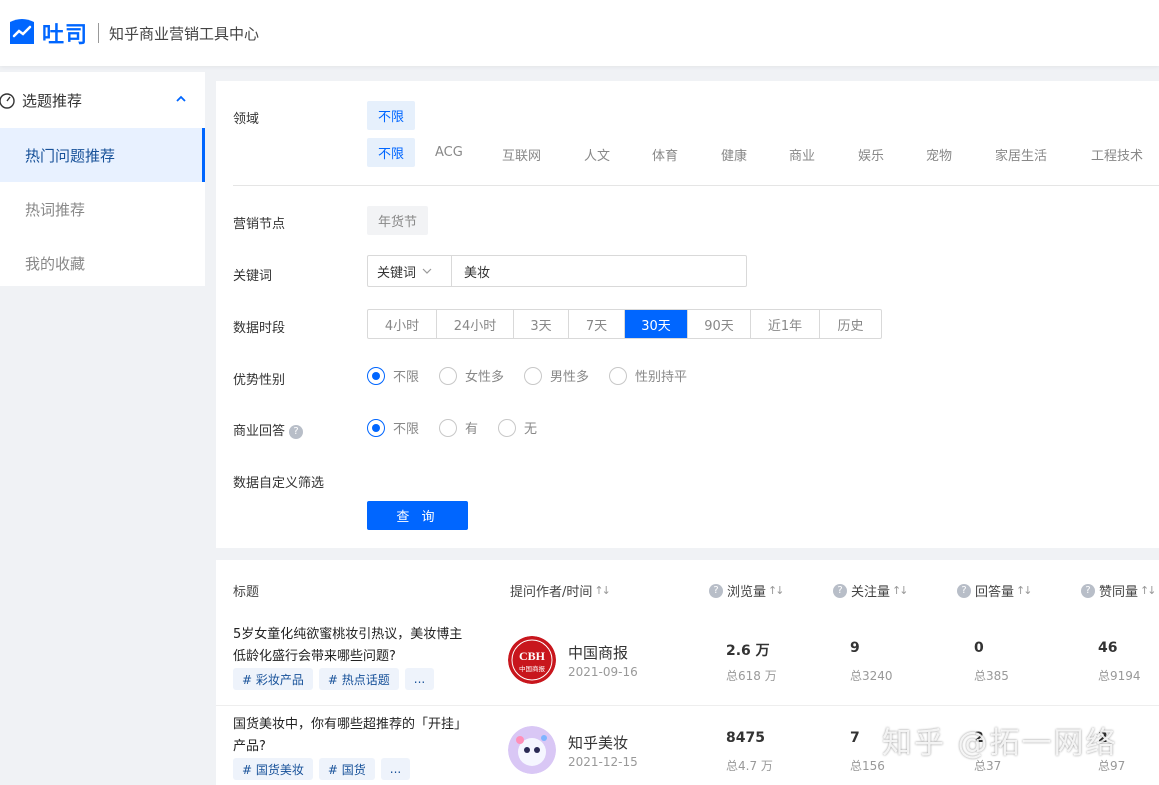 The height and width of the screenshot is (785, 1159). Describe the element at coordinates (597, 324) in the screenshot. I see `period-option-7d: 7天` at that location.